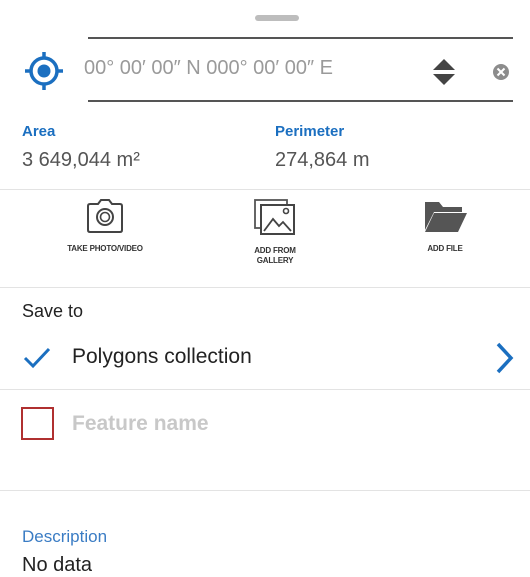 This screenshot has height=577, width=530. What do you see at coordinates (274, 217) in the screenshot?
I see `gallery-icon` at bounding box center [274, 217].